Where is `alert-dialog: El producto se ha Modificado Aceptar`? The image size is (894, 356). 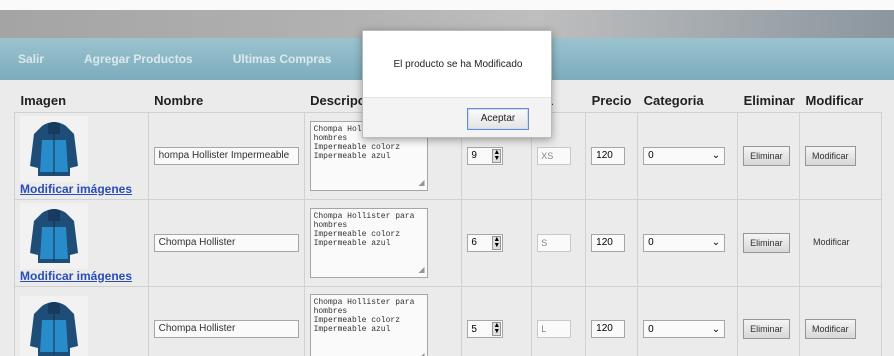
alert-dialog: El producto se ha Modificado Aceptar is located at coordinates (457, 84).